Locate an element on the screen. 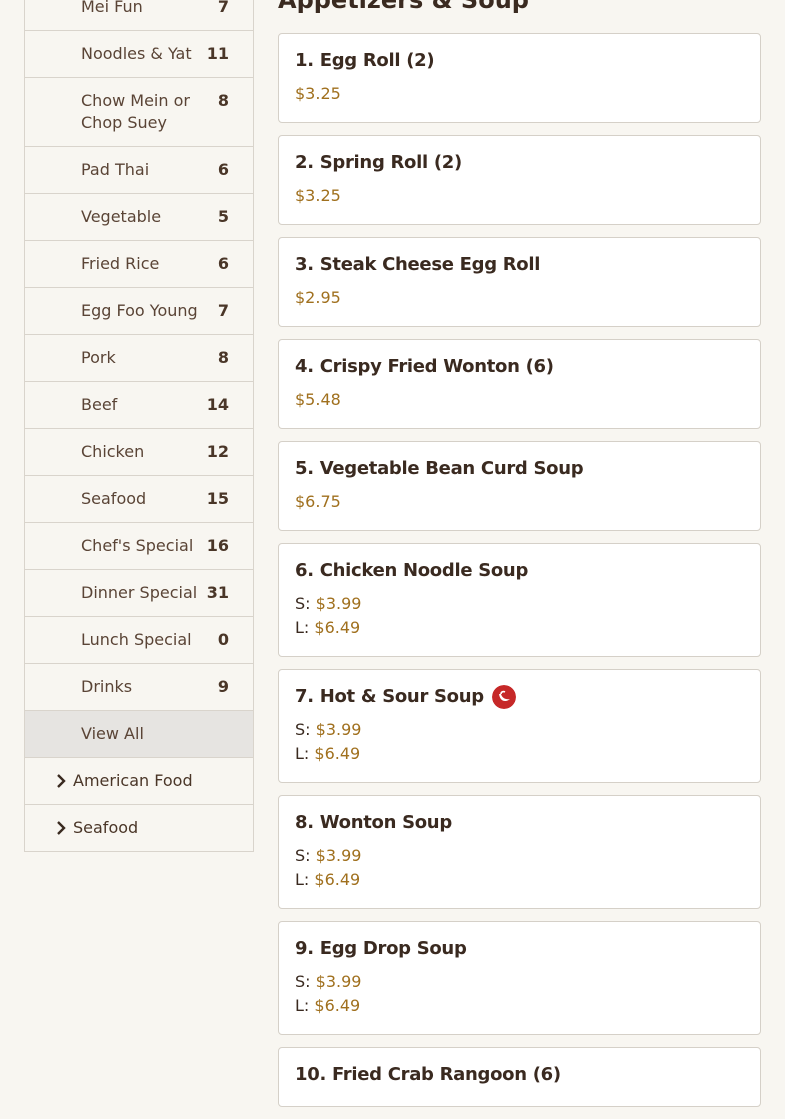 The image size is (785, 1119). item-price: $2.95 is located at coordinates (318, 297).